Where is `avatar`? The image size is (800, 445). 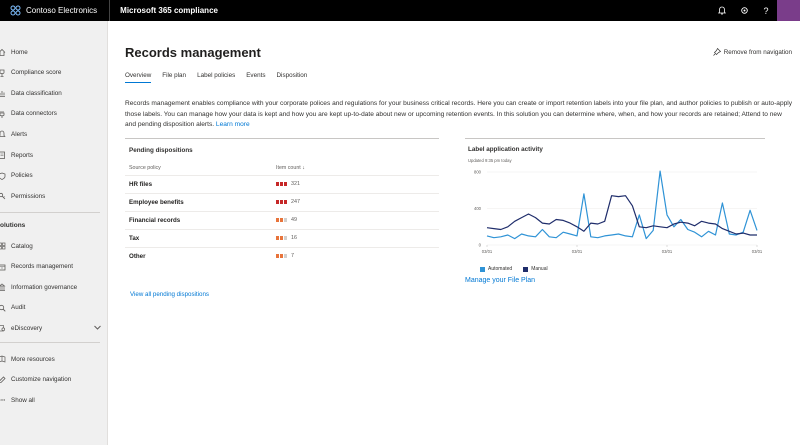
avatar is located at coordinates (788, 10).